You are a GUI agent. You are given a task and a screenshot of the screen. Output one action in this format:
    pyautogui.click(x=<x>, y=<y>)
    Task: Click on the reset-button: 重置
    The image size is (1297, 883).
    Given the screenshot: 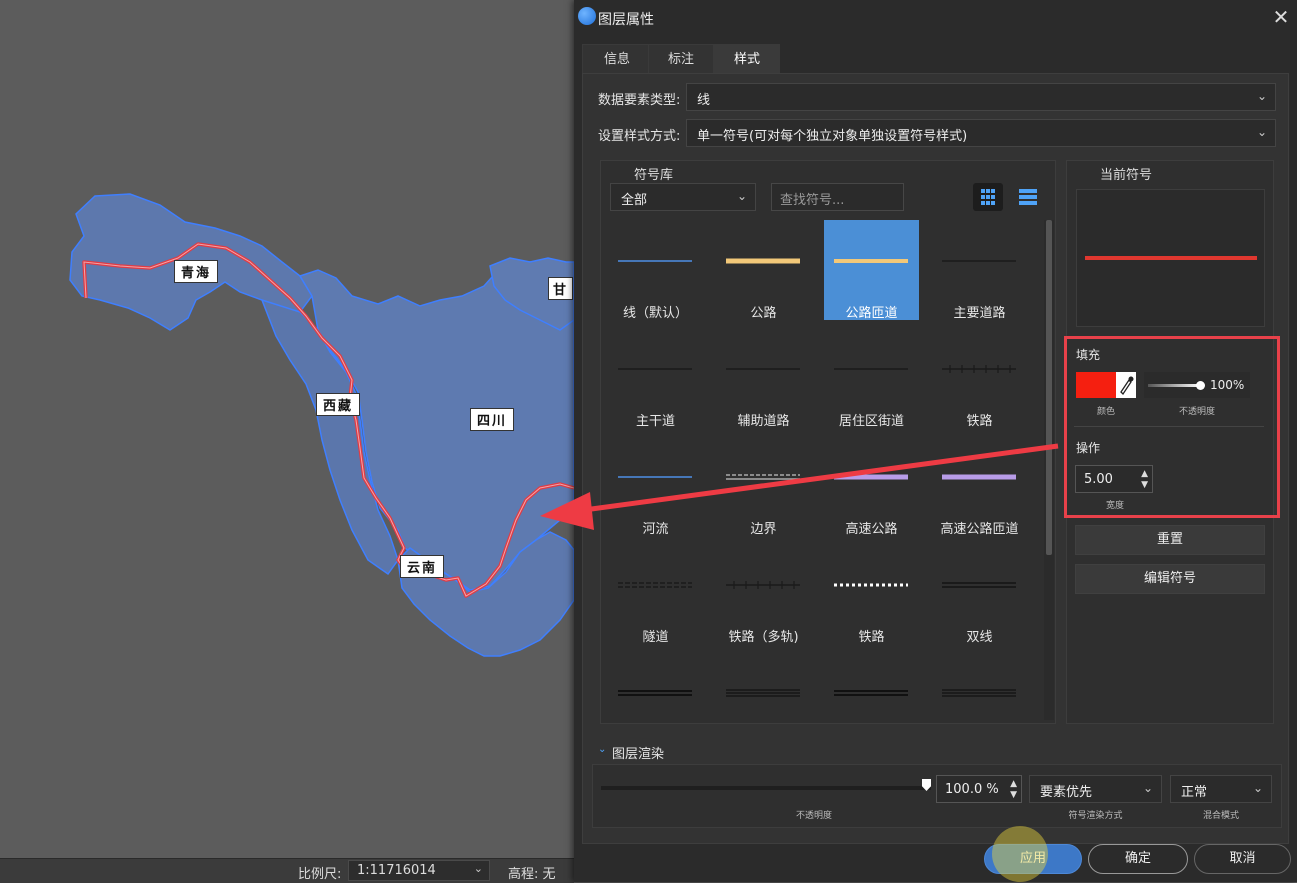 What is the action you would take?
    pyautogui.click(x=1170, y=540)
    